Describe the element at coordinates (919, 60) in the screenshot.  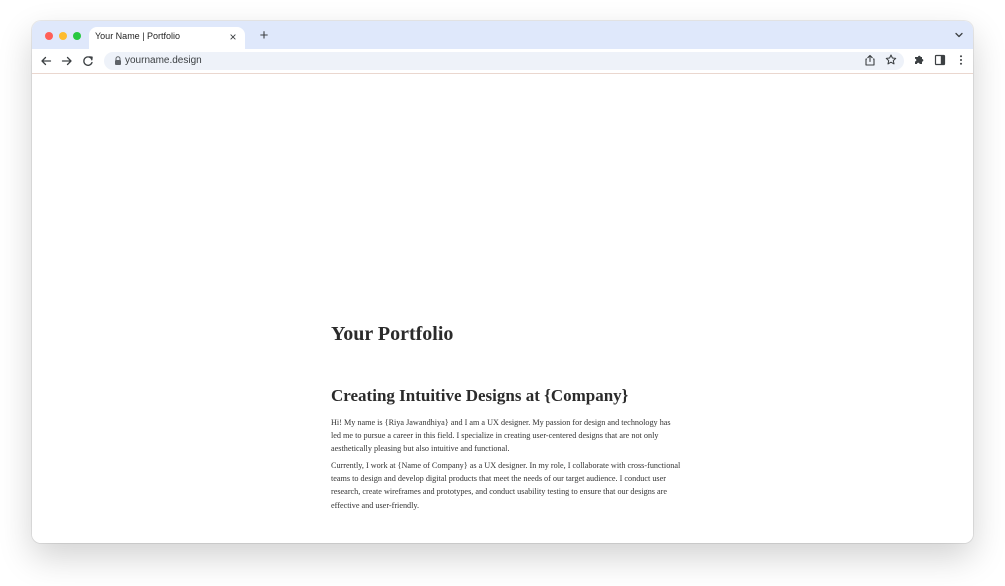
I see `puzzle-icon` at that location.